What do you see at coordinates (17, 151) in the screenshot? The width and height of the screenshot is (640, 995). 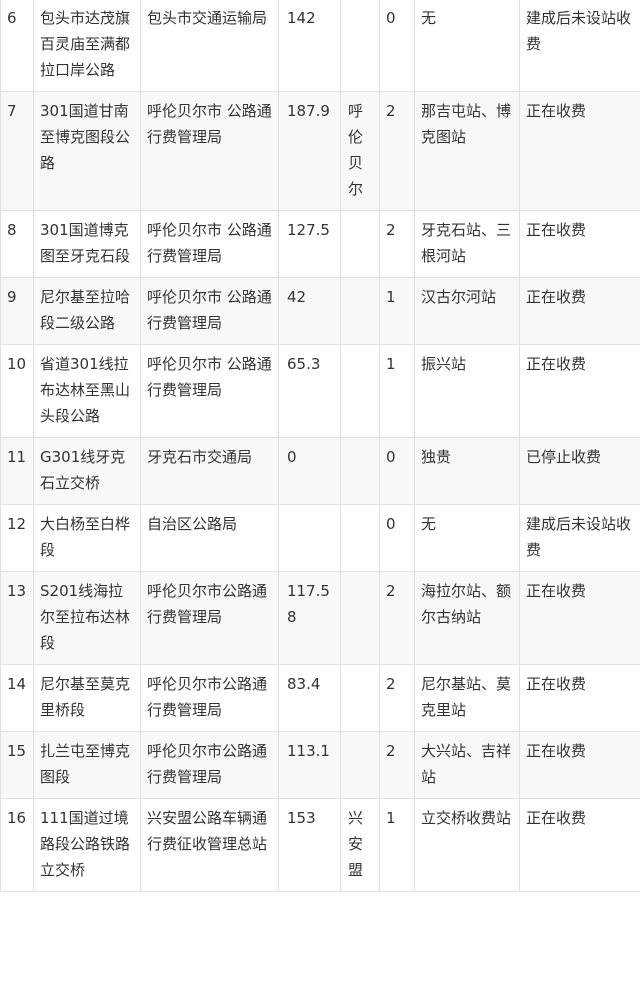 I see `row-number: 7` at bounding box center [17, 151].